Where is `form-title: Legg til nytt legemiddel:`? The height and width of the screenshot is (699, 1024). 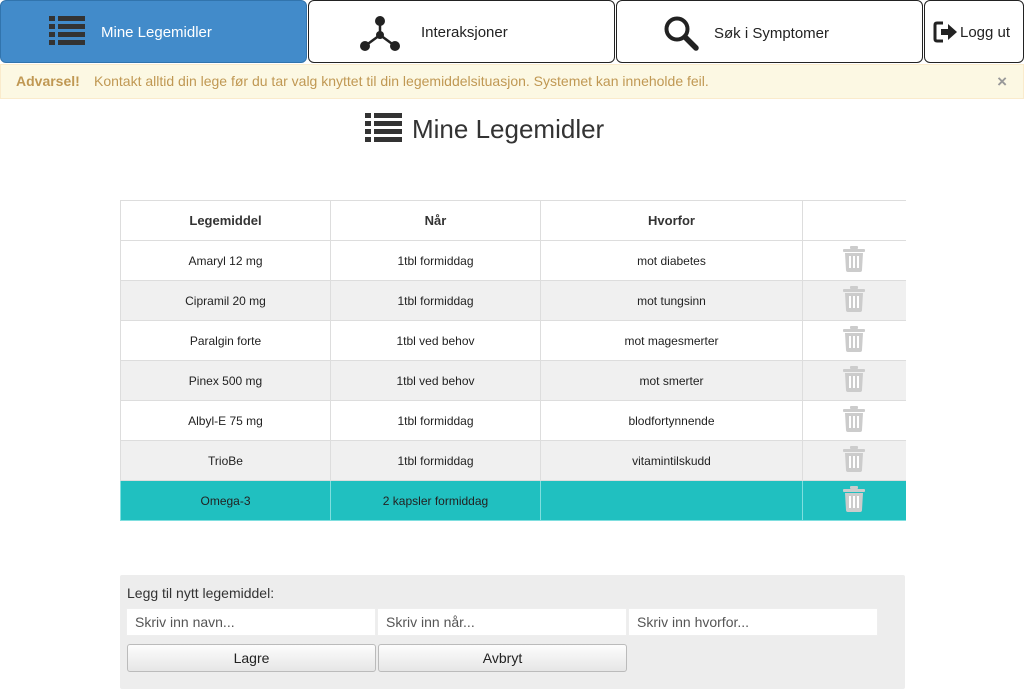
form-title: Legg til nytt legemiddel: is located at coordinates (201, 593).